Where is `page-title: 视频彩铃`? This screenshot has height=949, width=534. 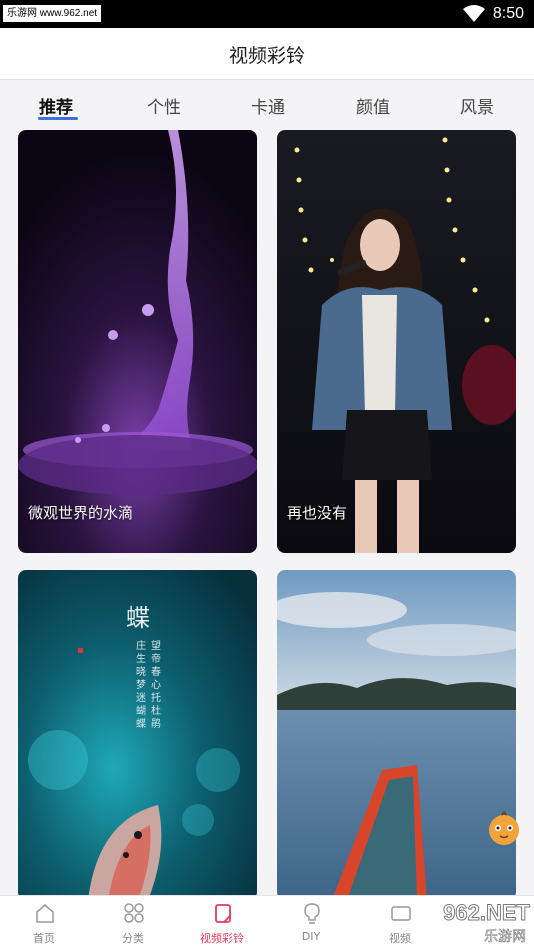
page-title: 视频彩铃 is located at coordinates (266, 56).